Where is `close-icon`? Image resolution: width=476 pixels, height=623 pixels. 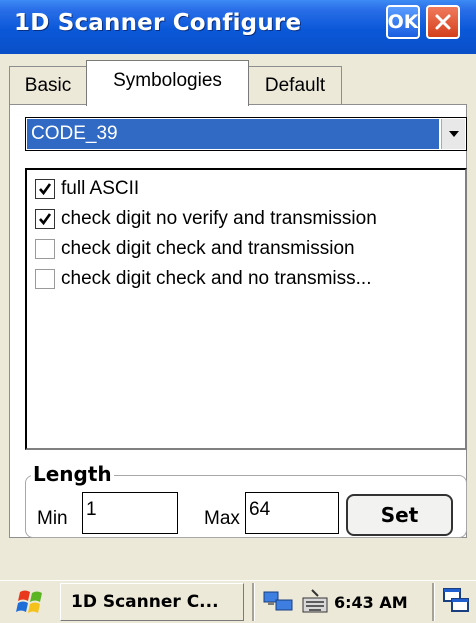 close-icon is located at coordinates (443, 22).